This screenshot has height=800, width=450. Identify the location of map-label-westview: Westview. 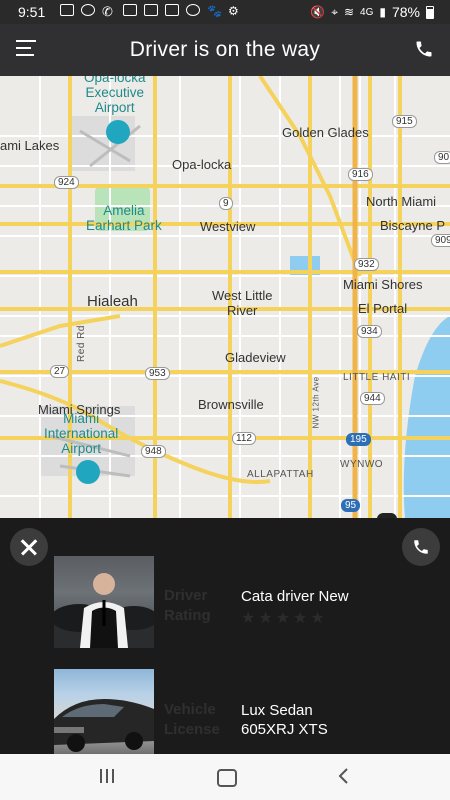
(228, 226).